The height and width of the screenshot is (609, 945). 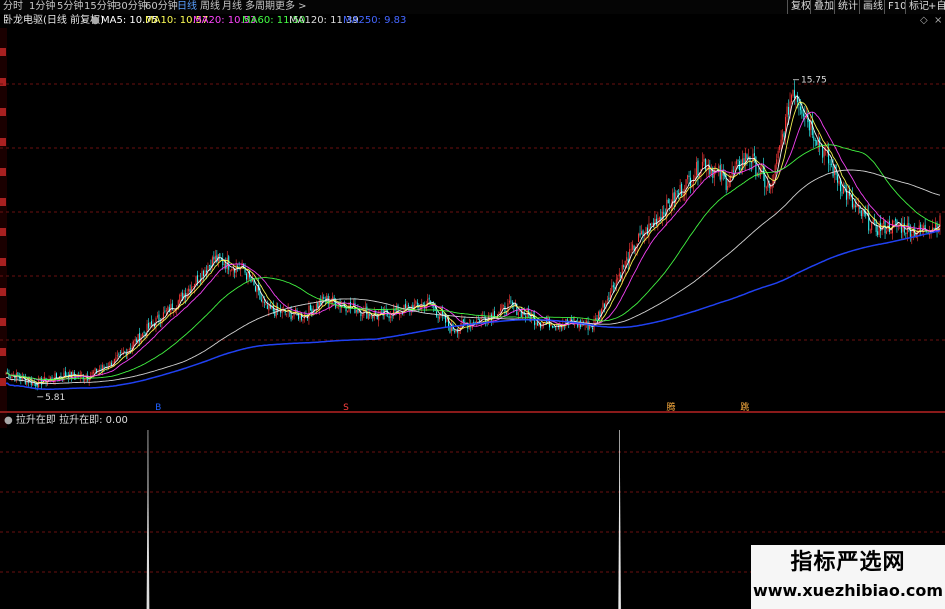 What do you see at coordinates (53, 21) in the screenshot?
I see `stock-title: 卧龙电驱(日线 前复权)` at bounding box center [53, 21].